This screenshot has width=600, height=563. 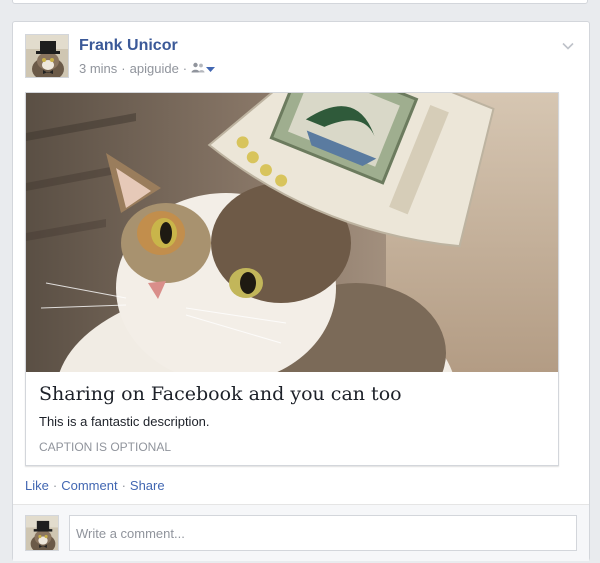 I want to click on source-app: apiguide, so click(x=154, y=68).